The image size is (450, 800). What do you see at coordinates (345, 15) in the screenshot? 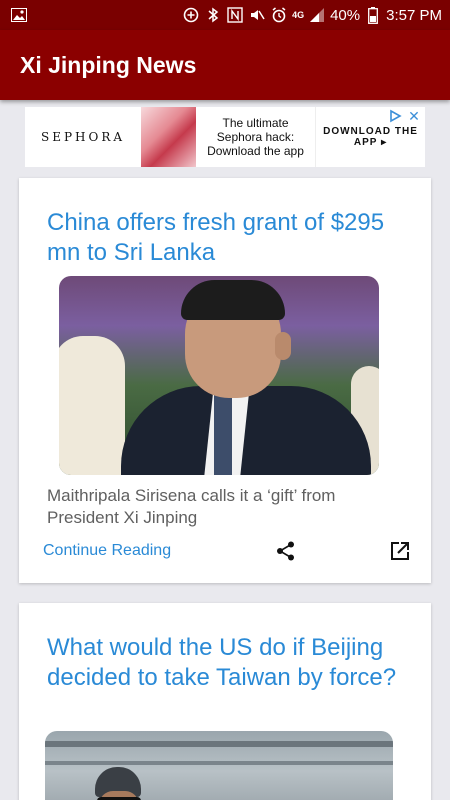
I see `battery-percent: 40%` at bounding box center [345, 15].